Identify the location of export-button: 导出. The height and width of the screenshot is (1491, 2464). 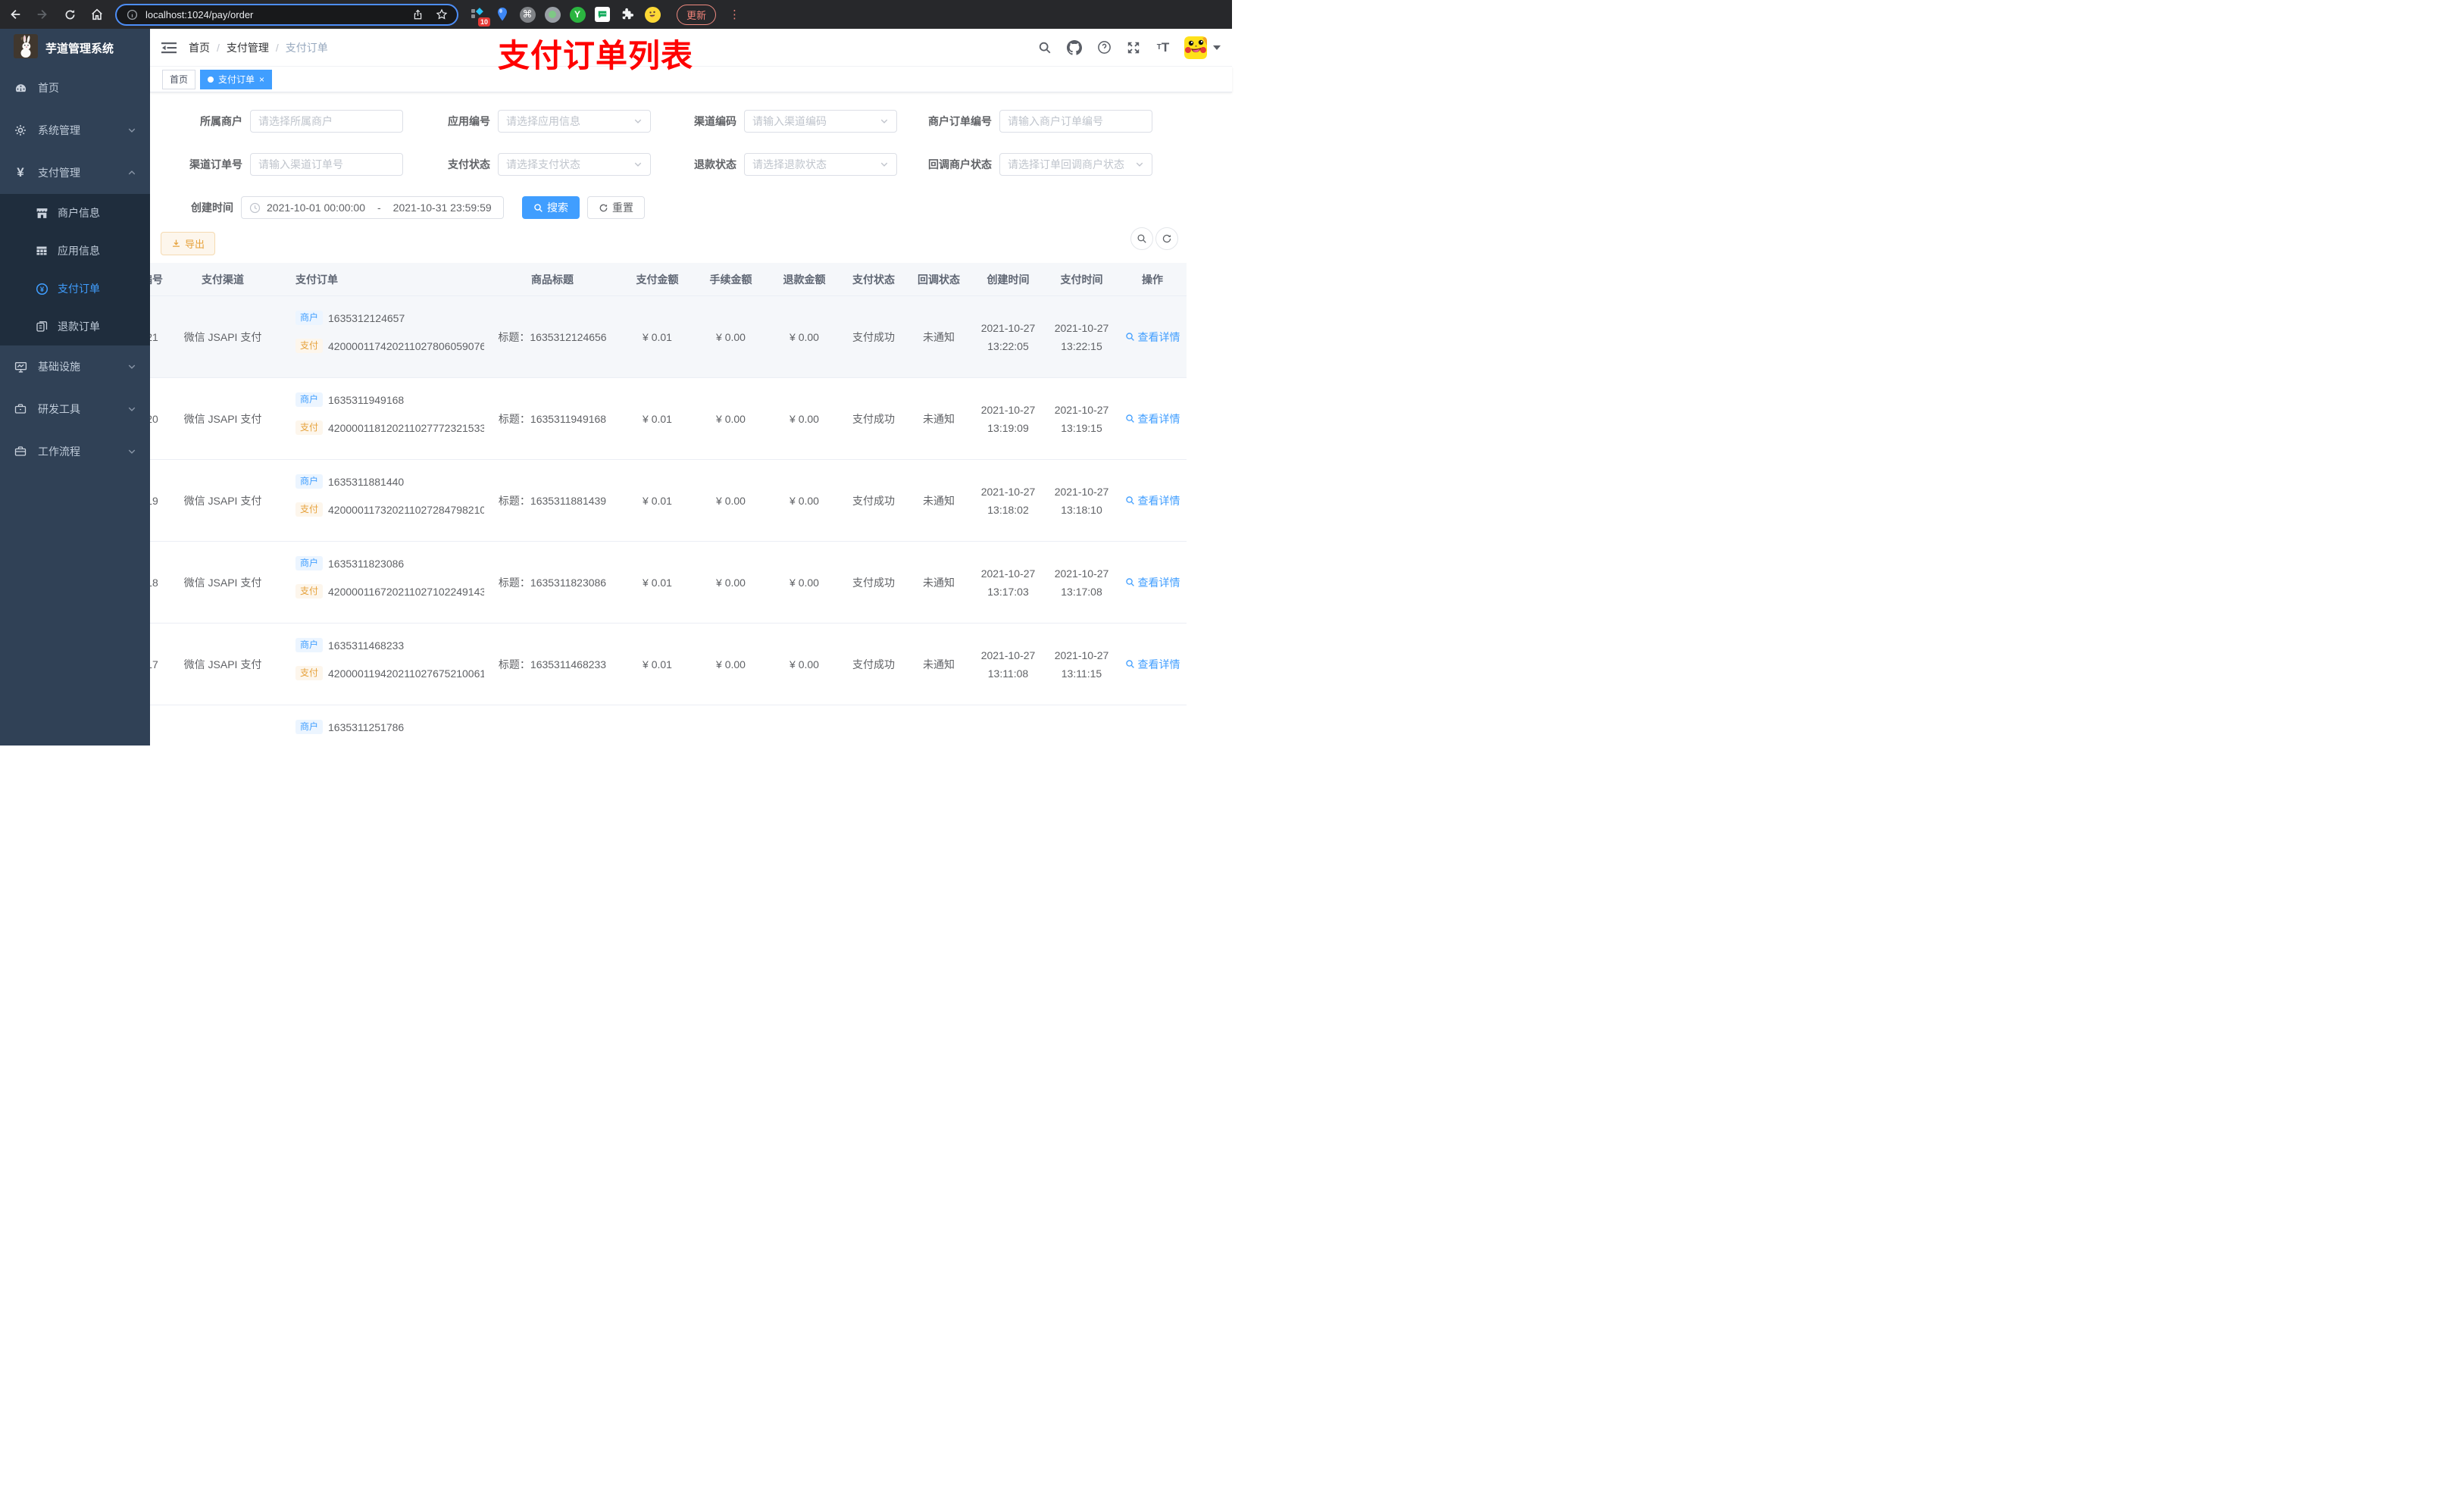
(188, 243).